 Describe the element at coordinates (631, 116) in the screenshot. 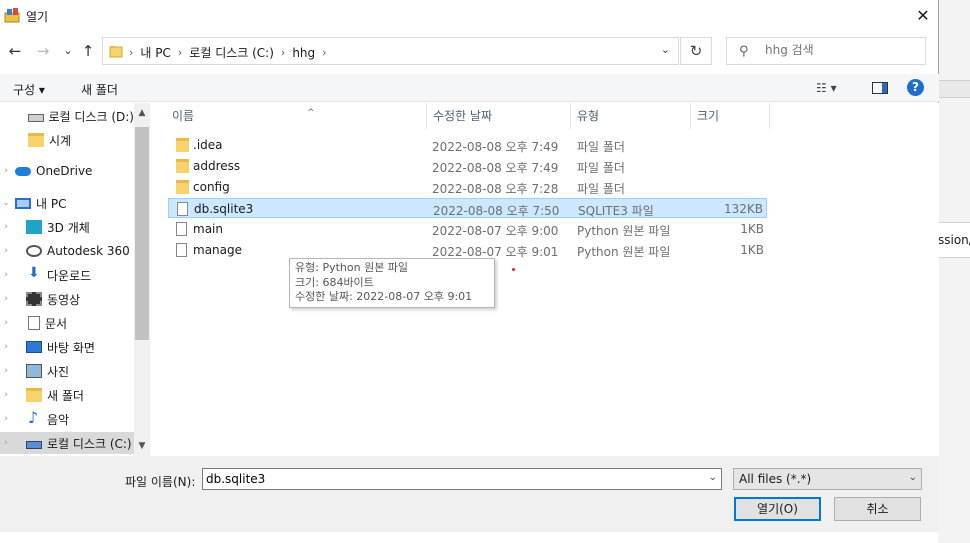

I see `column-header-type: 유형` at that location.